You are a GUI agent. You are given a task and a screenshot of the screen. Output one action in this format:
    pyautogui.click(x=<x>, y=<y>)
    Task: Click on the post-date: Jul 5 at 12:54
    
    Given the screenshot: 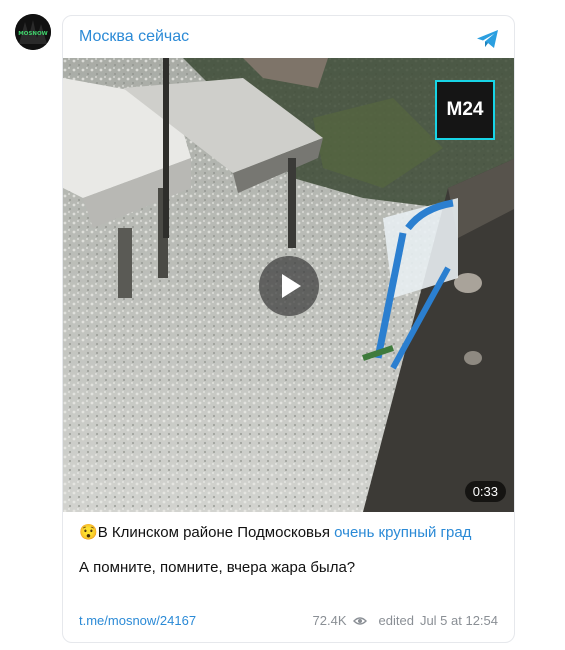 What is the action you would take?
    pyautogui.click(x=459, y=620)
    